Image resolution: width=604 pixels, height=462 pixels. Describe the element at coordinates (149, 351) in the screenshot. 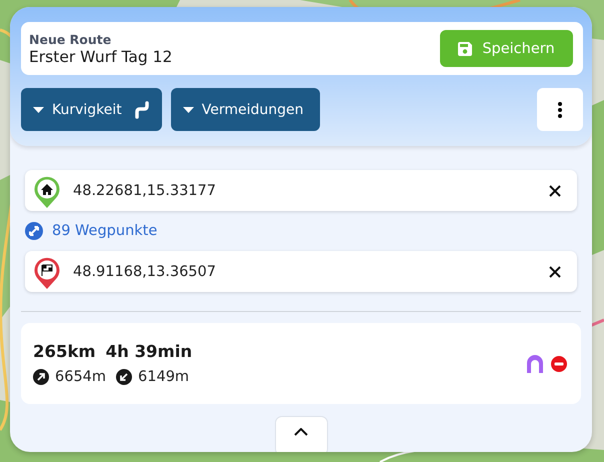

I see `duration-text: 4h 39min` at that location.